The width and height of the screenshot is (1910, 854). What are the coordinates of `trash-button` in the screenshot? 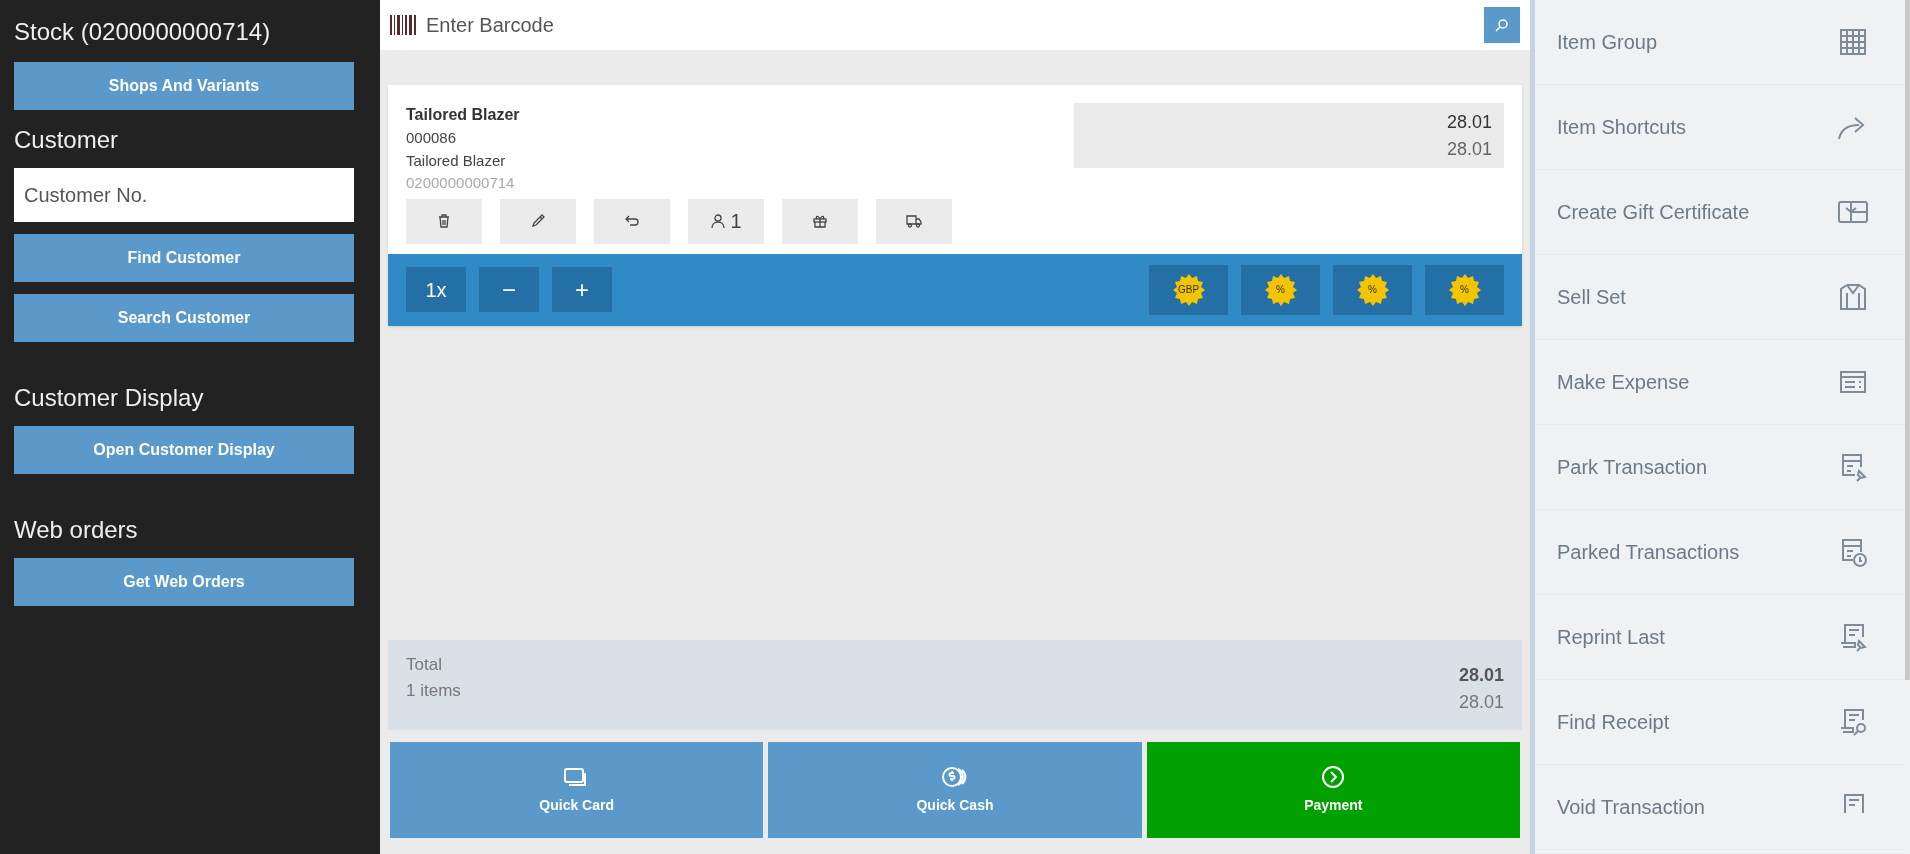 It's located at (444, 221).